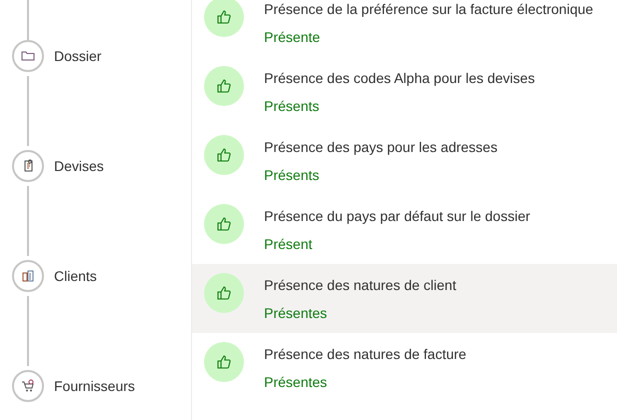 The image size is (617, 420). Describe the element at coordinates (397, 216) in the screenshot. I see `check-title: Présence du pays par défaut sur le dossier` at that location.